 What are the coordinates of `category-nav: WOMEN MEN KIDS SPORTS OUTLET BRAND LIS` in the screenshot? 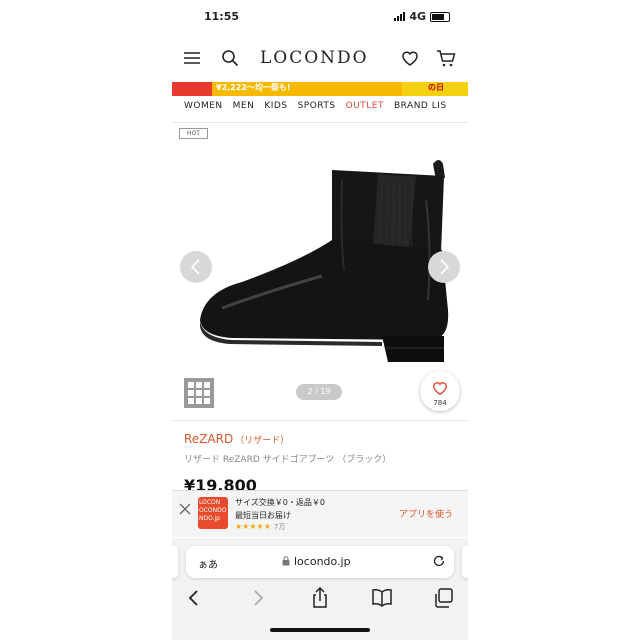 It's located at (320, 108).